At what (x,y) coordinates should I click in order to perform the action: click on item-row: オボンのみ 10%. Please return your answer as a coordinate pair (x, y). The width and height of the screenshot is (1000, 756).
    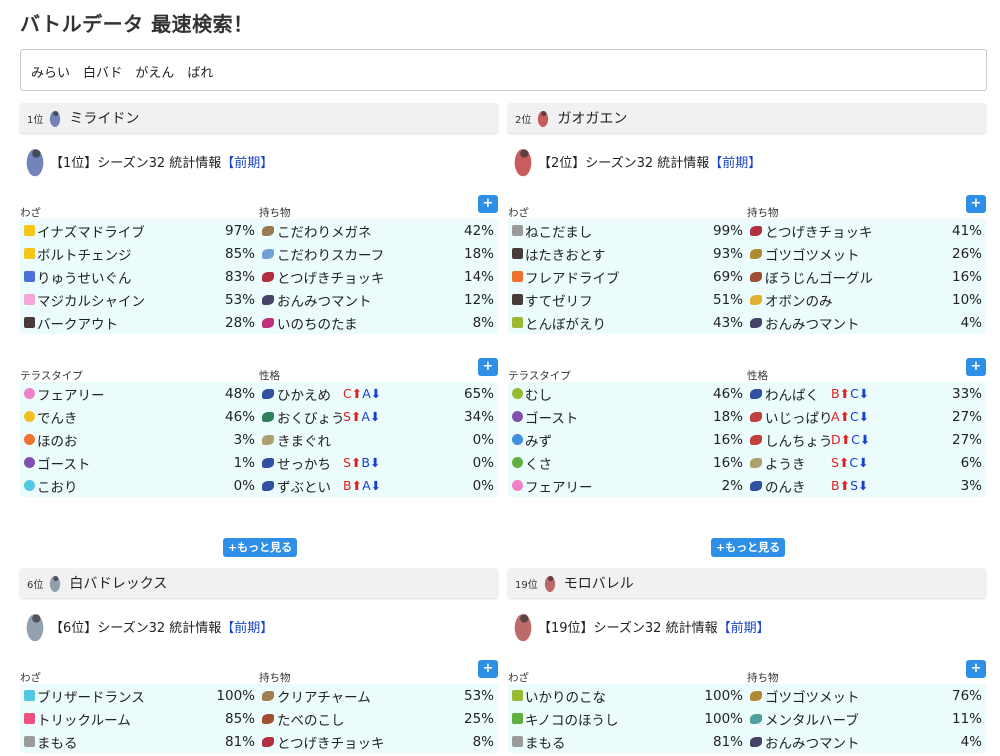
    Looking at the image, I should click on (866, 299).